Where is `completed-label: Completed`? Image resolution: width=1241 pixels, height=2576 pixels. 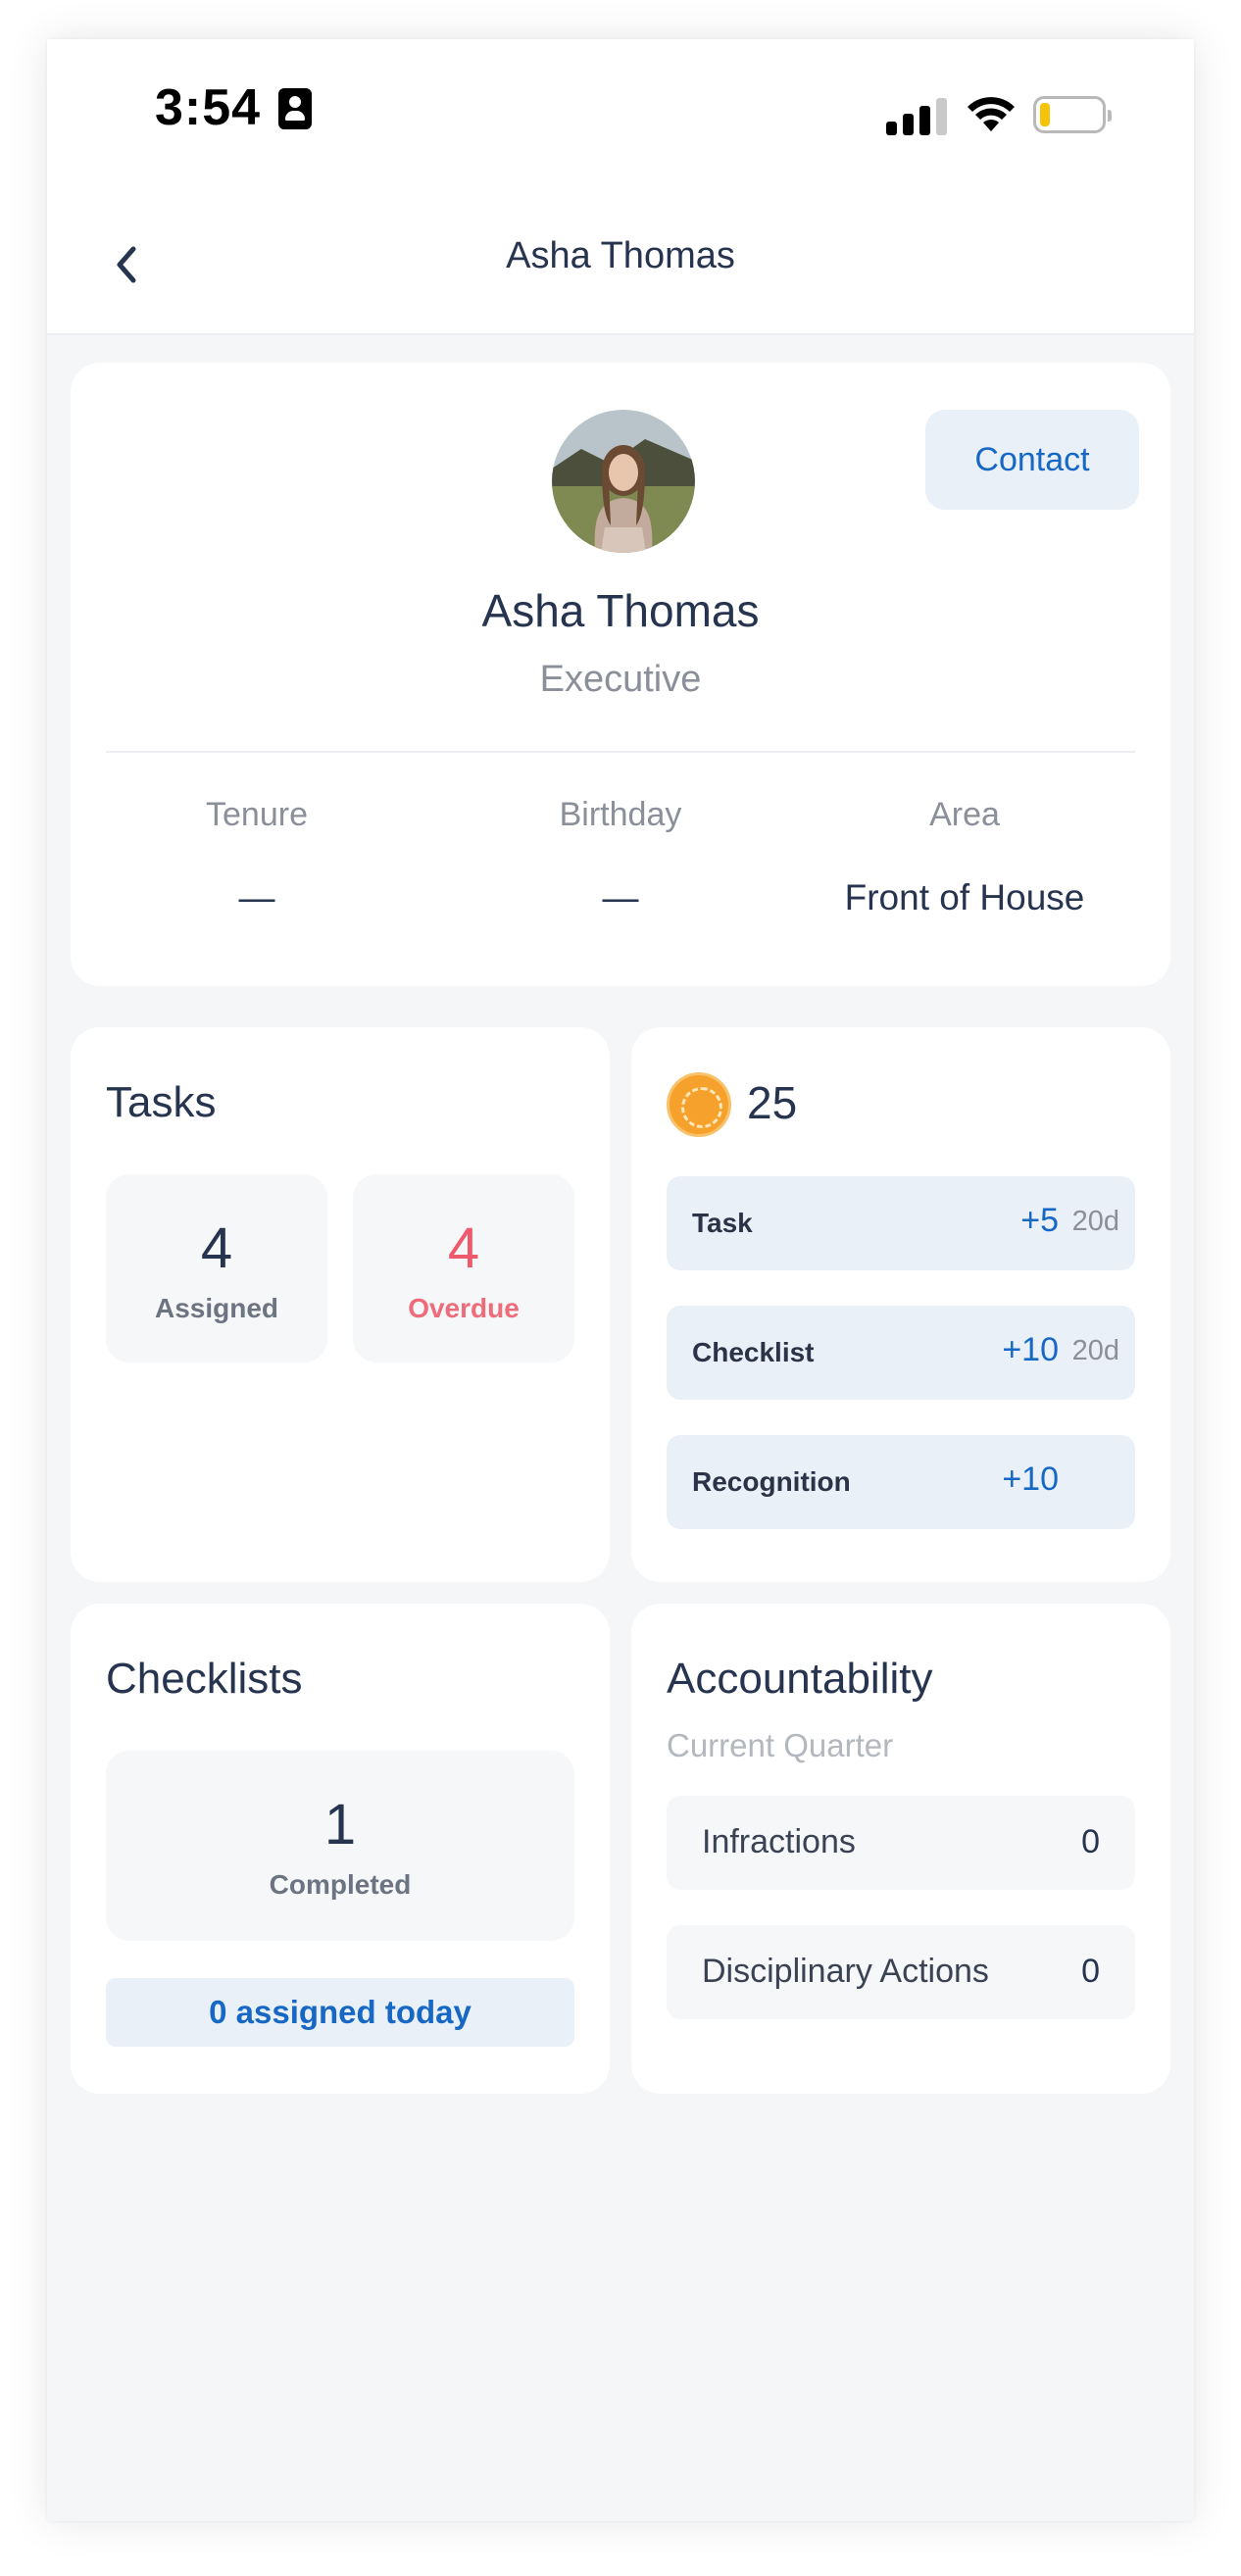 completed-label: Completed is located at coordinates (340, 1884).